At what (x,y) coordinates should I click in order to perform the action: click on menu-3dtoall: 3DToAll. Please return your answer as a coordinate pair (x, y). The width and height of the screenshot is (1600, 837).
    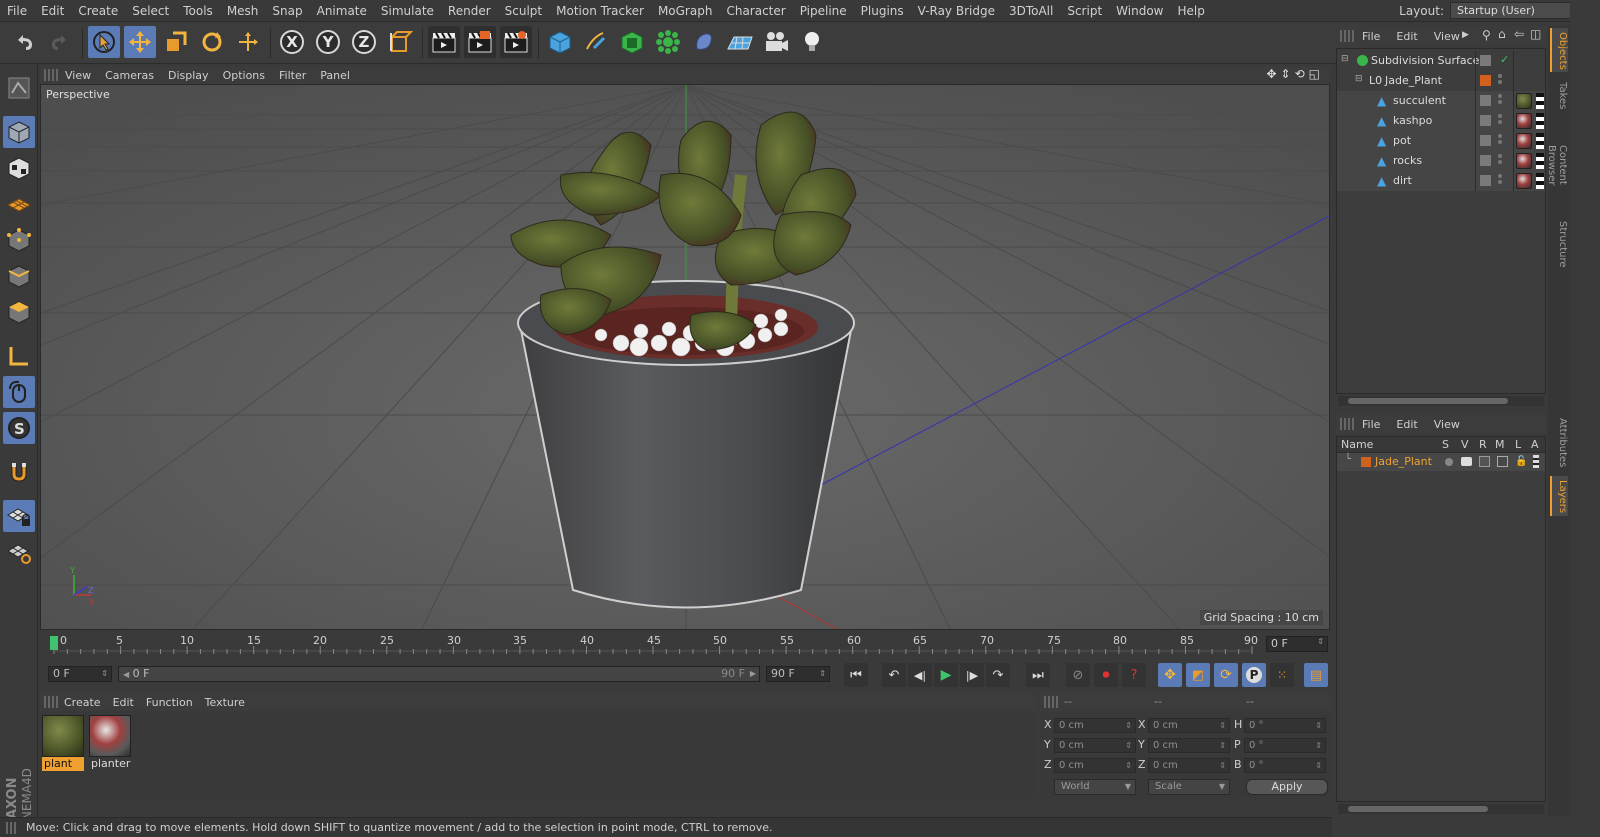
    Looking at the image, I should click on (1031, 11).